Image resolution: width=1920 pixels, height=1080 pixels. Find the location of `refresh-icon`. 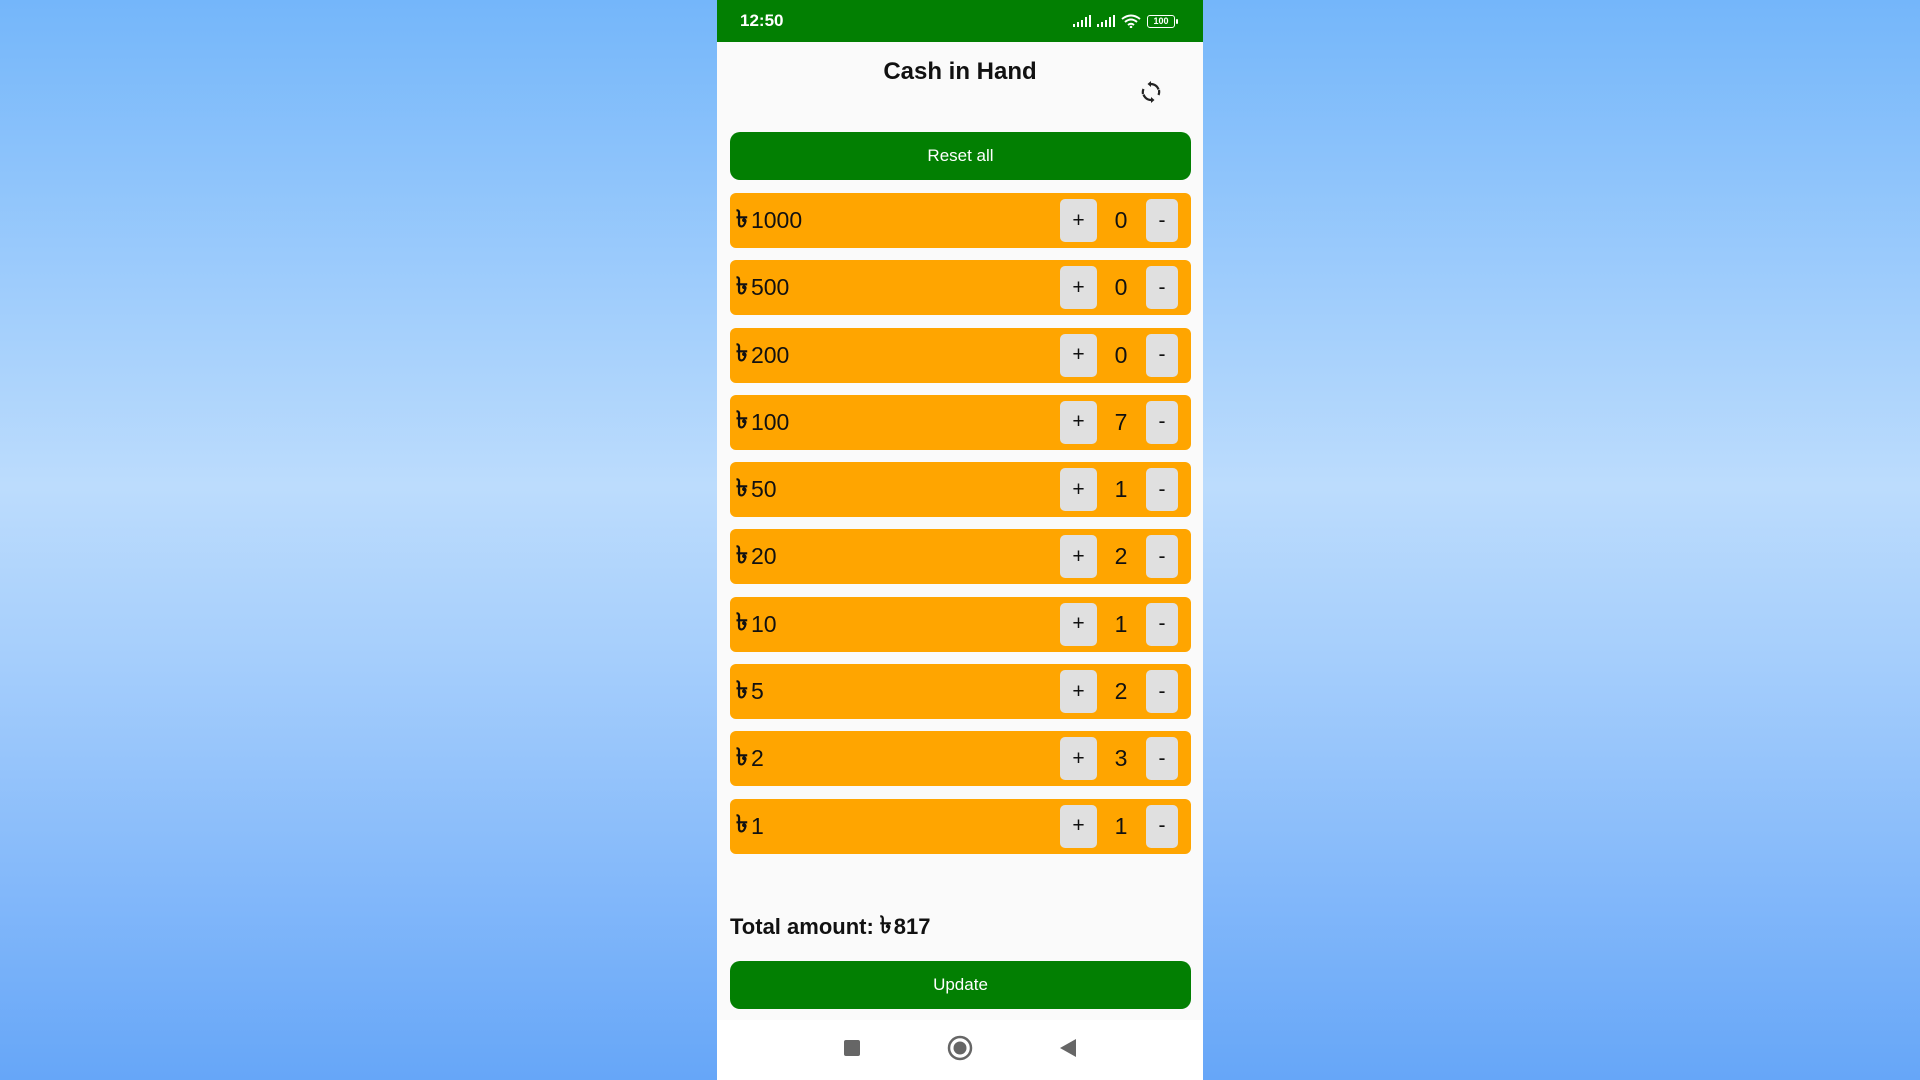

refresh-icon is located at coordinates (1151, 94).